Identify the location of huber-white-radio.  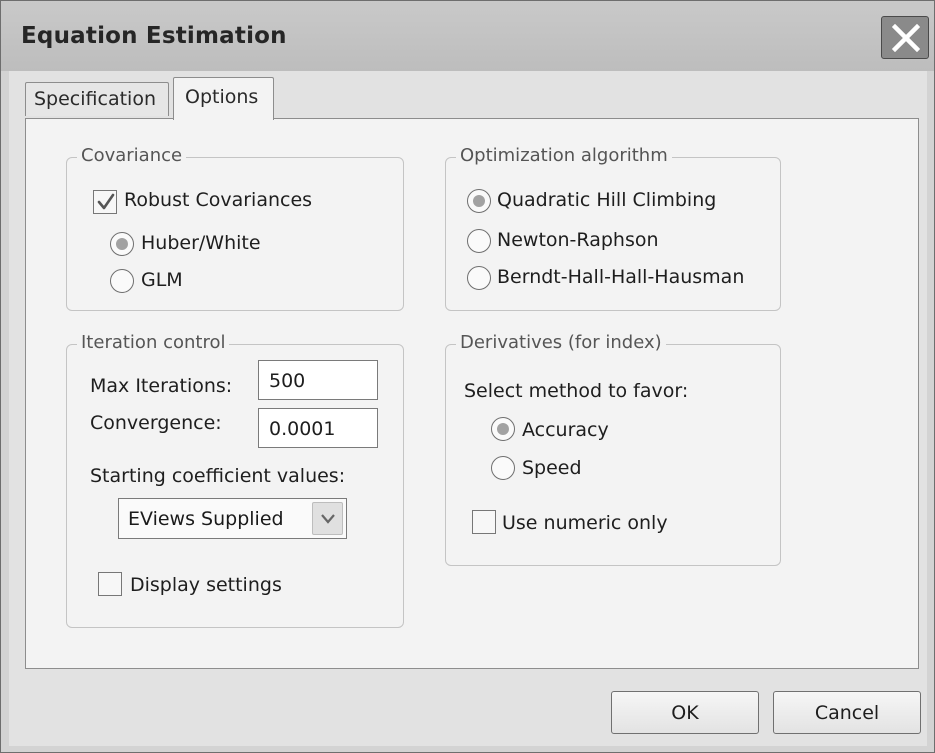
(122, 244).